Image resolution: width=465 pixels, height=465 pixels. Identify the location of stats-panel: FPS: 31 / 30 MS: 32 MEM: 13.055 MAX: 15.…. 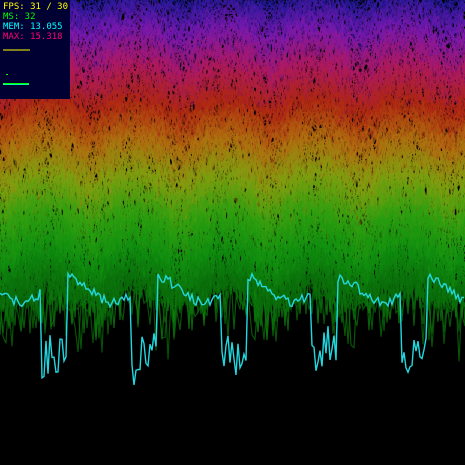
(35, 49).